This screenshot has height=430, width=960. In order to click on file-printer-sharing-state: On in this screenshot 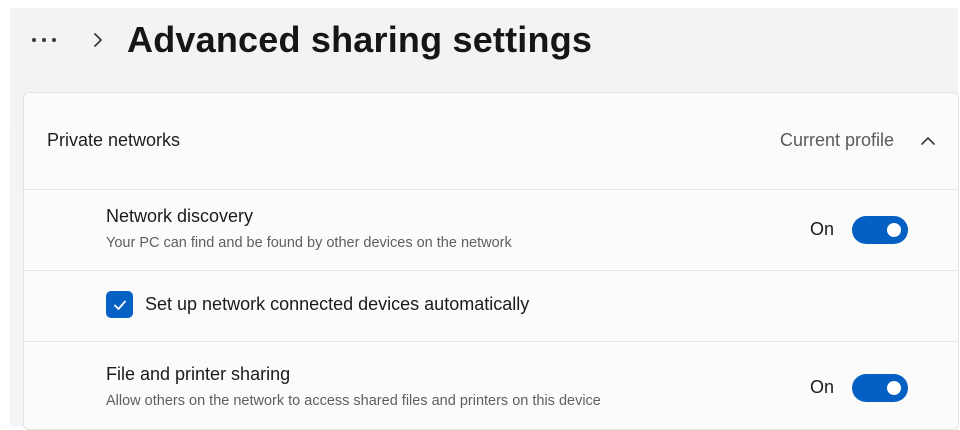, I will do `click(821, 387)`.